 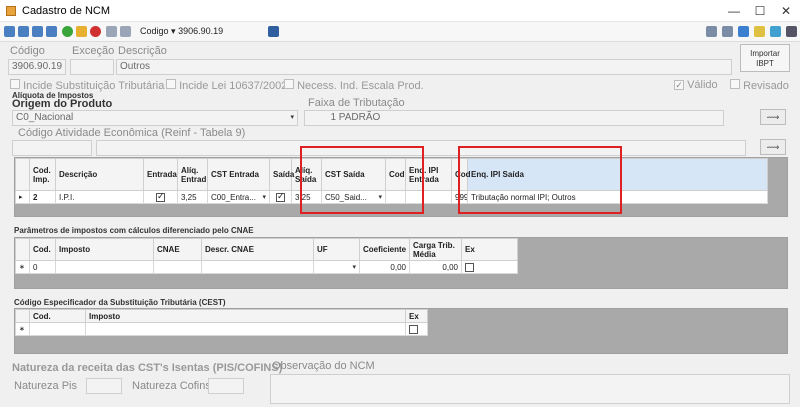 I want to click on faixa-pick-button: ⟿, so click(x=773, y=117).